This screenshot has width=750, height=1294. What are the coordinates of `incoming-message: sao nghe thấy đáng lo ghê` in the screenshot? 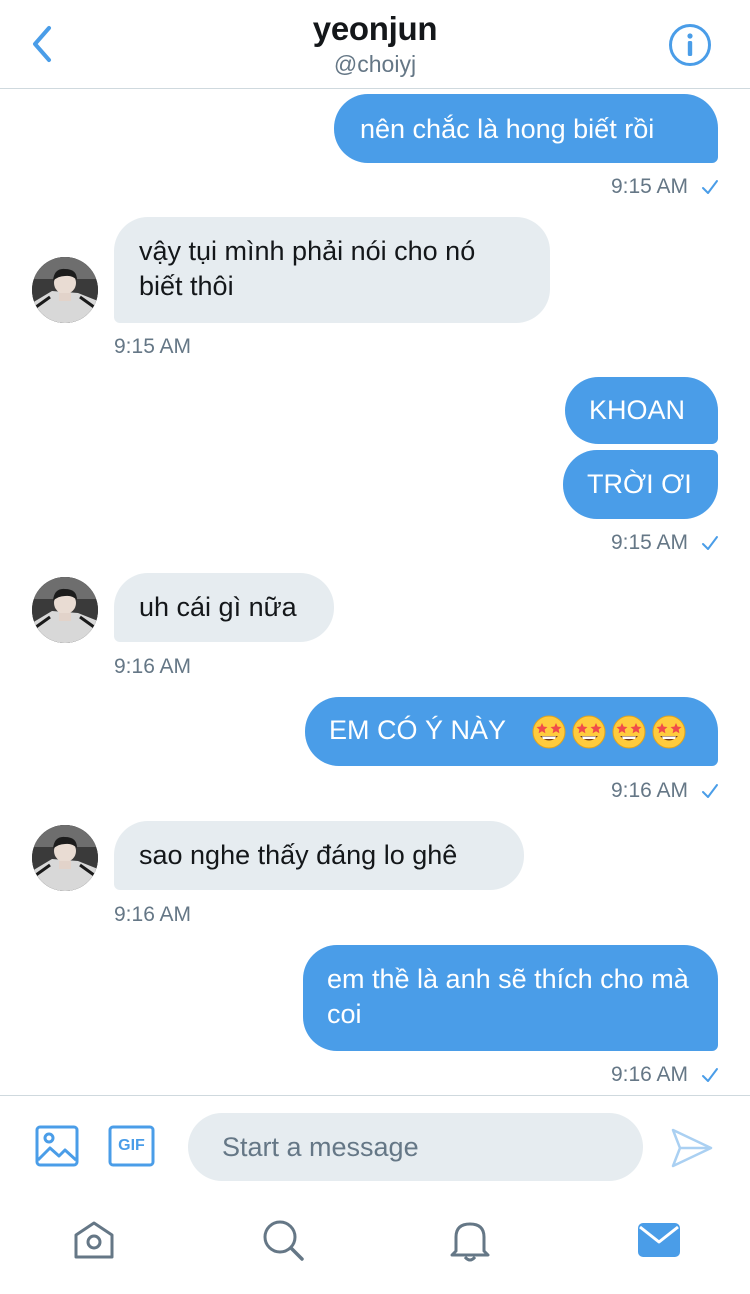 It's located at (319, 855).